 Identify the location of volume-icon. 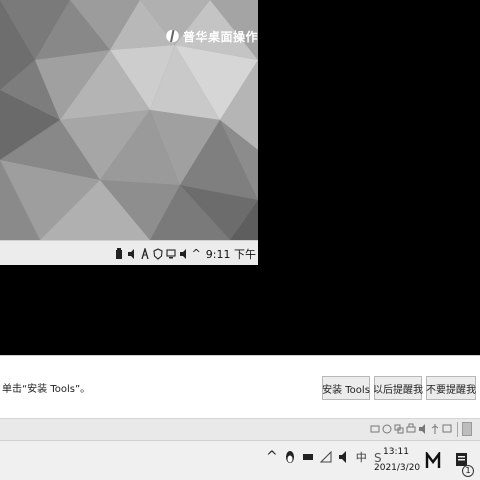
(132, 254).